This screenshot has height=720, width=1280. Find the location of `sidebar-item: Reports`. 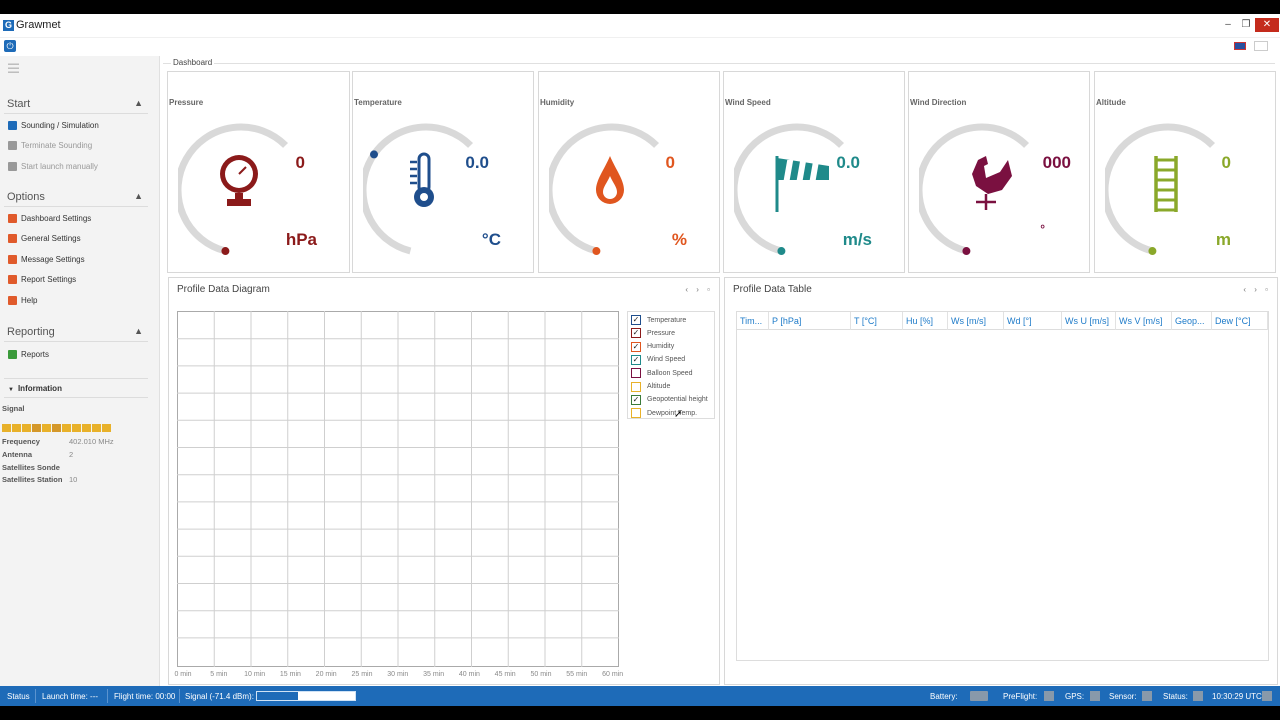

sidebar-item: Reports is located at coordinates (28, 354).